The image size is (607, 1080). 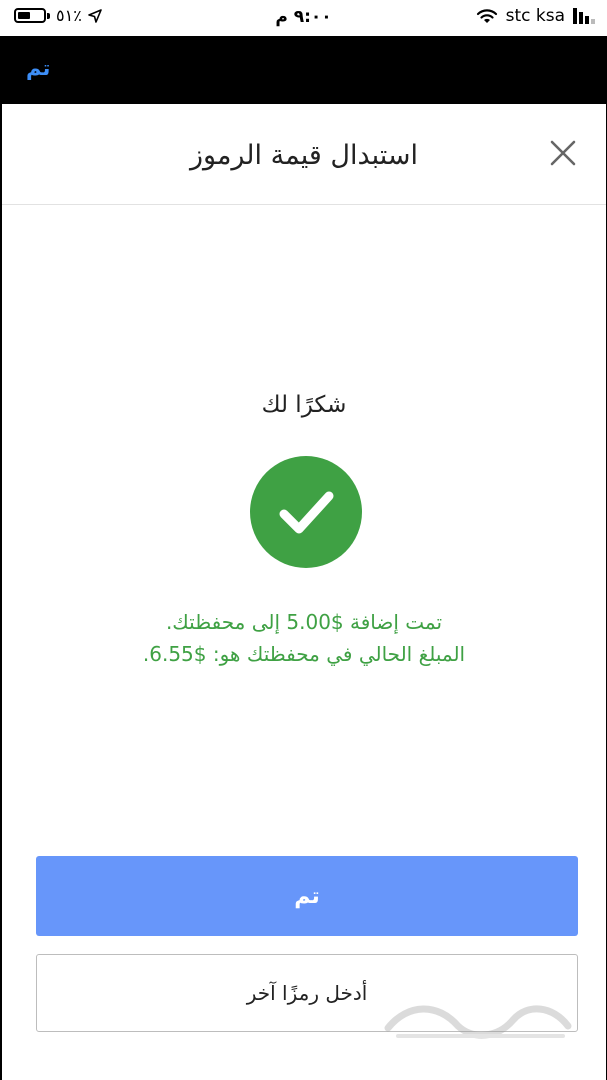 I want to click on carrier-name: stc ksa, so click(x=535, y=16).